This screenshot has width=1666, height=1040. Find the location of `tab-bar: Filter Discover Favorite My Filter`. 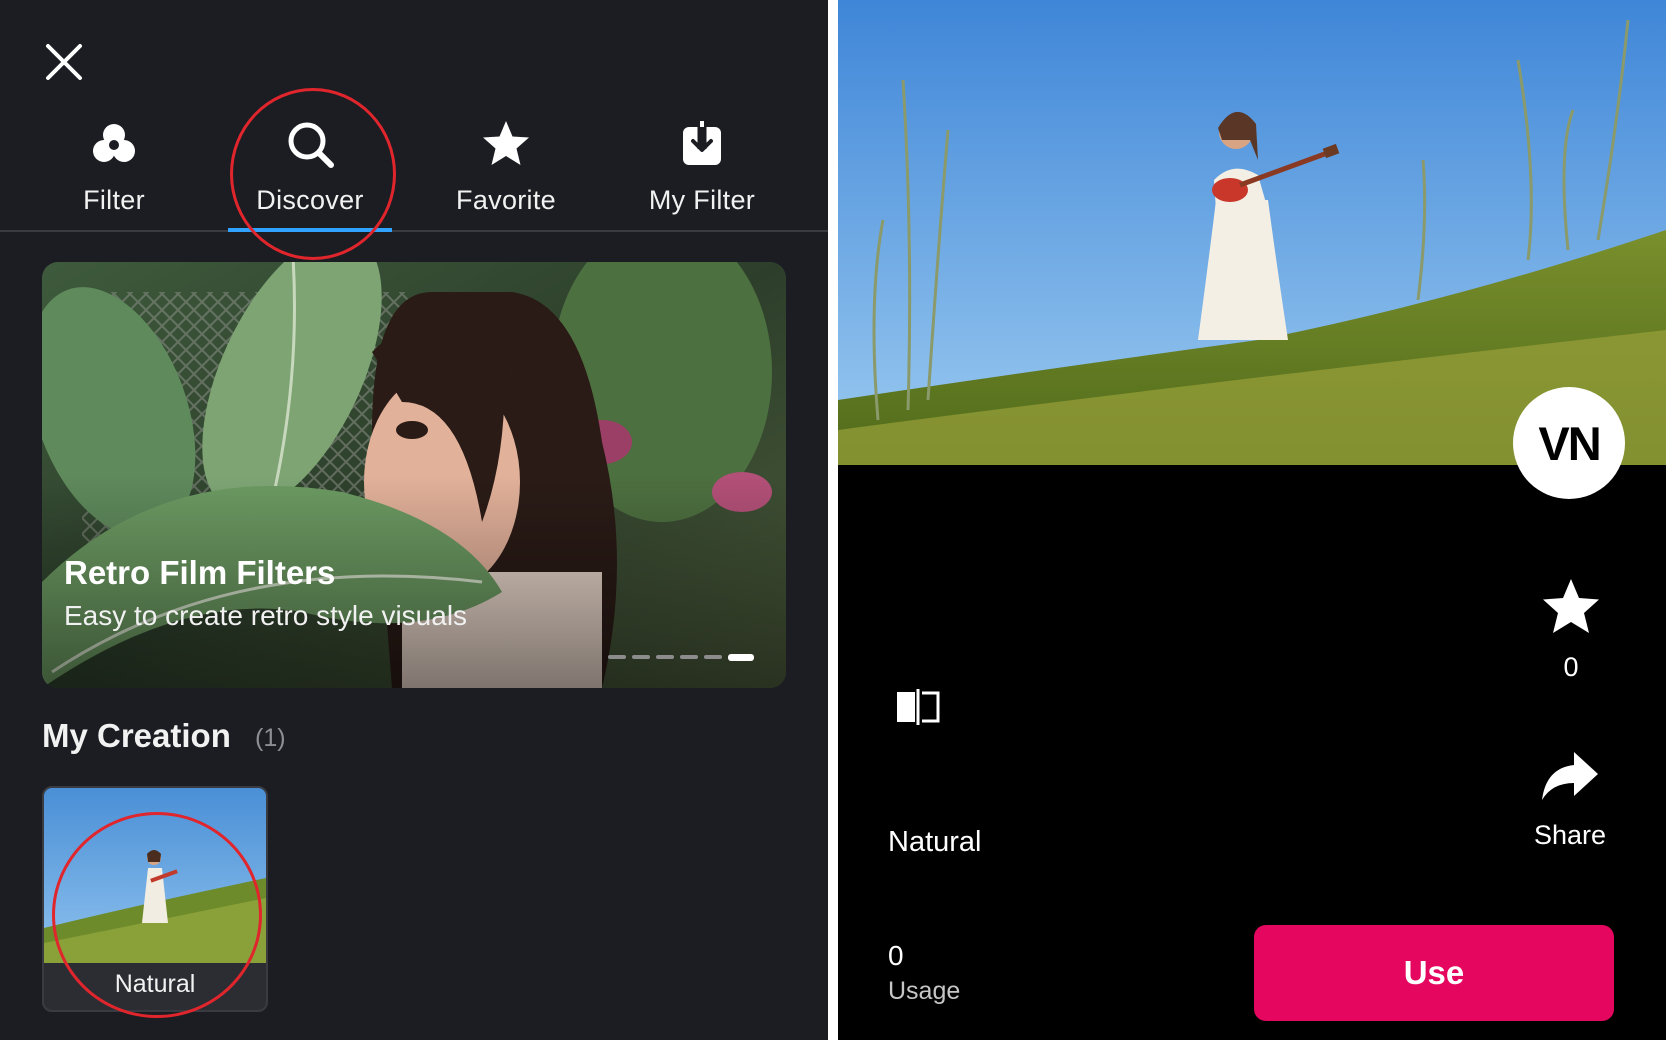

tab-bar: Filter Discover Favorite My Filter is located at coordinates (414, 168).